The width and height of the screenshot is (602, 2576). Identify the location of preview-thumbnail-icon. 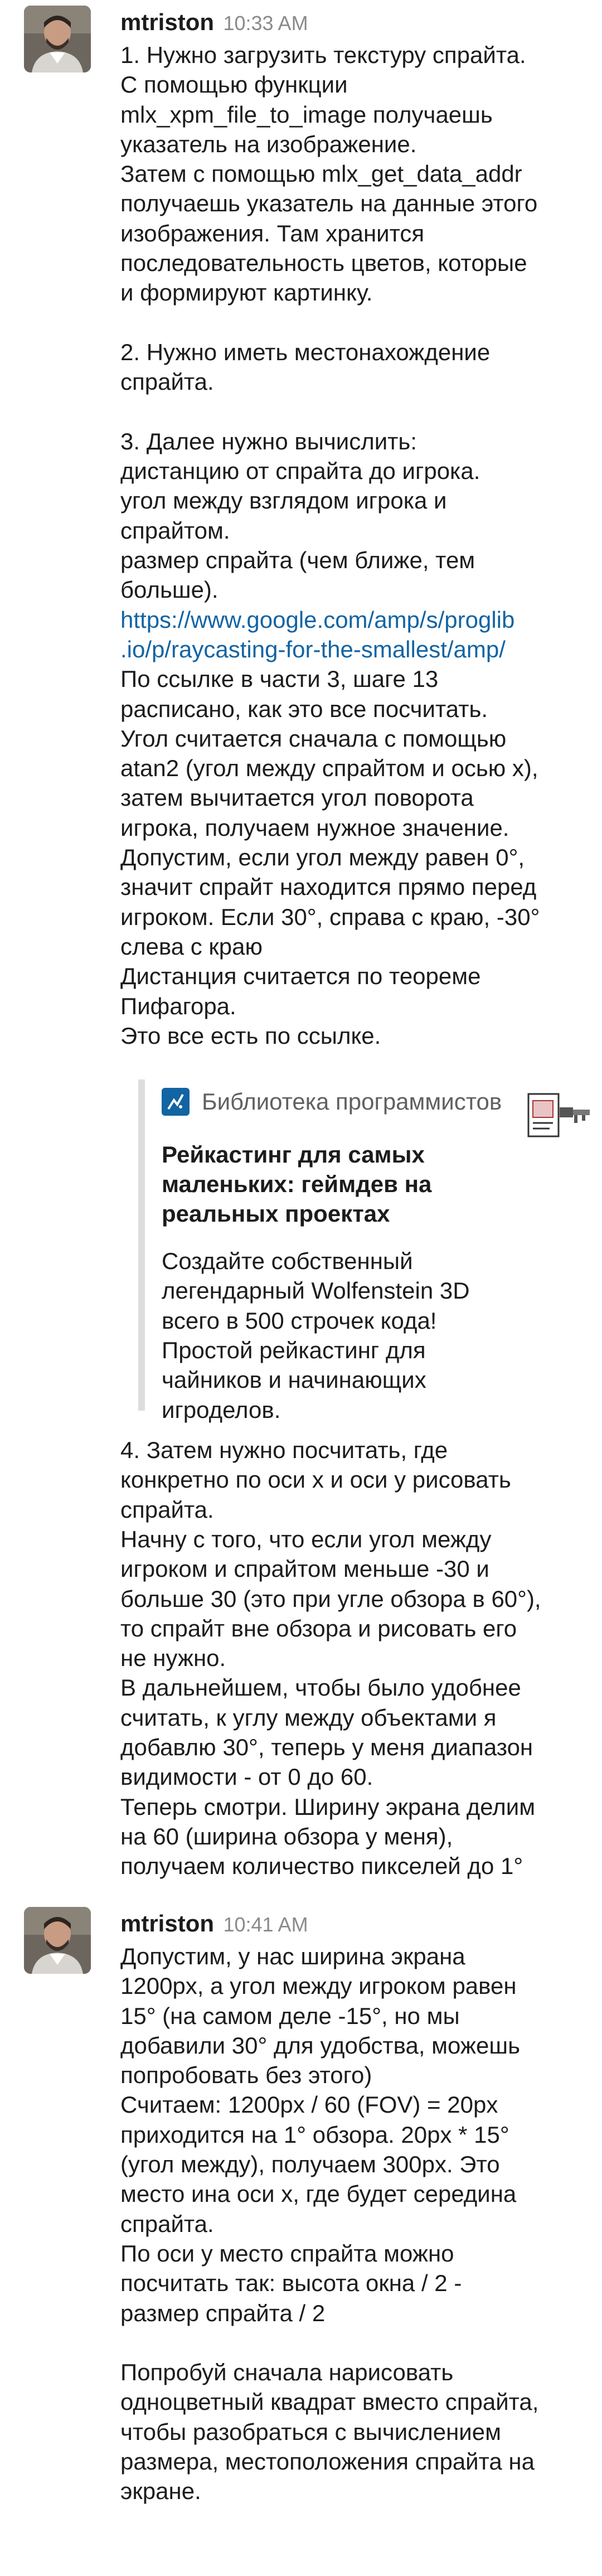
(560, 1116).